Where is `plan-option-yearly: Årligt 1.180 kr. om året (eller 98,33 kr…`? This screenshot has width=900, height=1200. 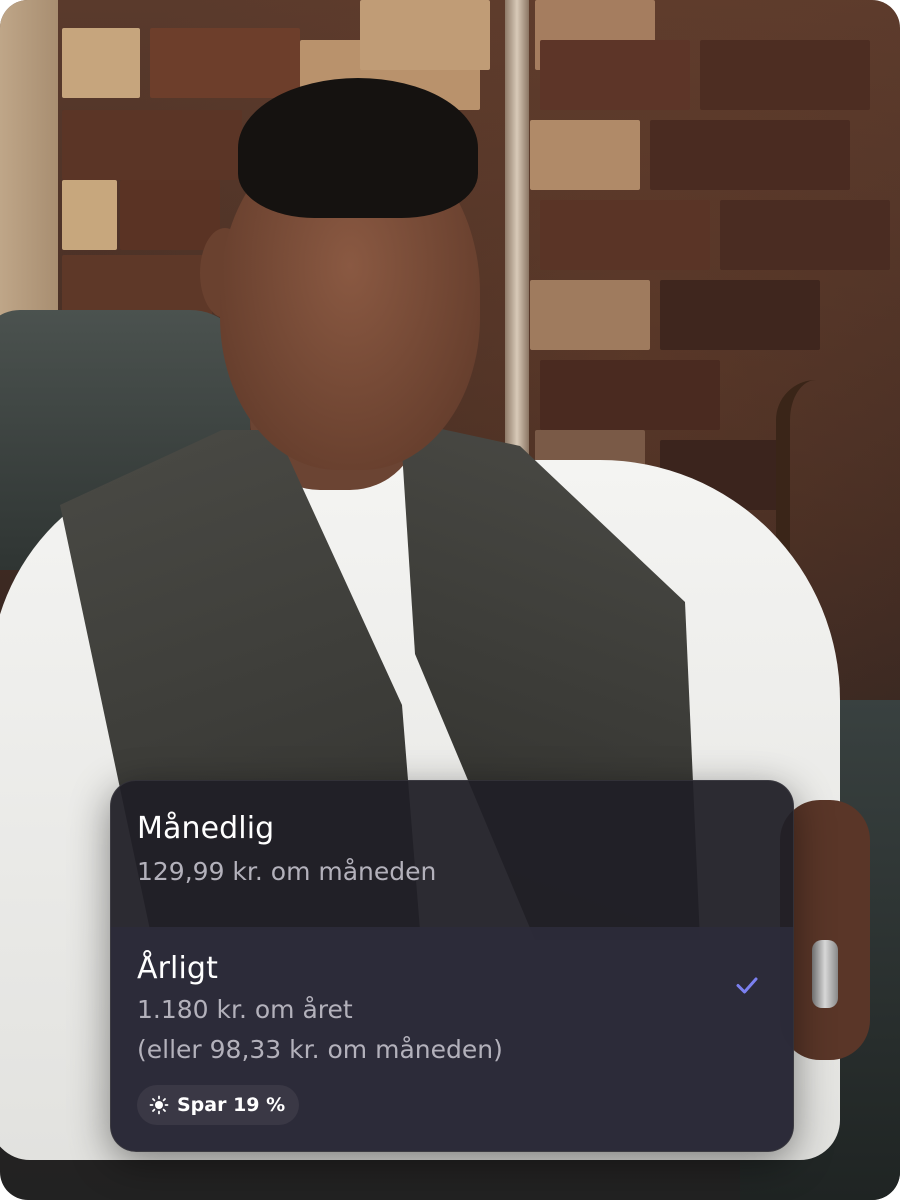 plan-option-yearly: Årligt 1.180 kr. om året (eller 98,33 kr… is located at coordinates (452, 1039).